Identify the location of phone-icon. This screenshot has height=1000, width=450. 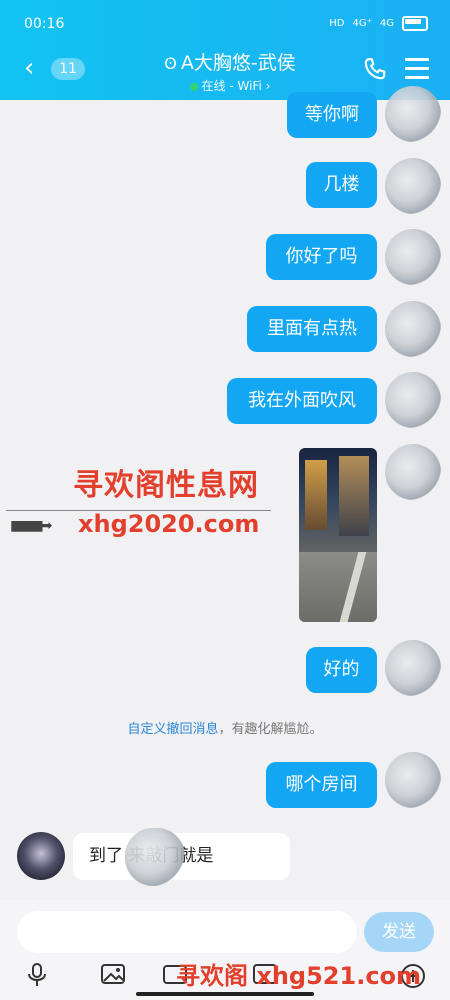
(375, 69).